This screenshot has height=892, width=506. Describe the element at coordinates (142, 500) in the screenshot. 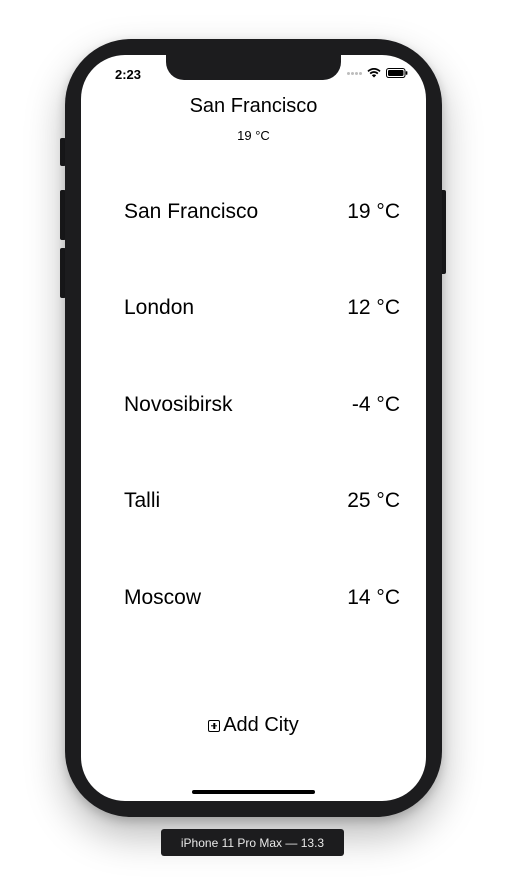

I see `city-name: Talli` at that location.